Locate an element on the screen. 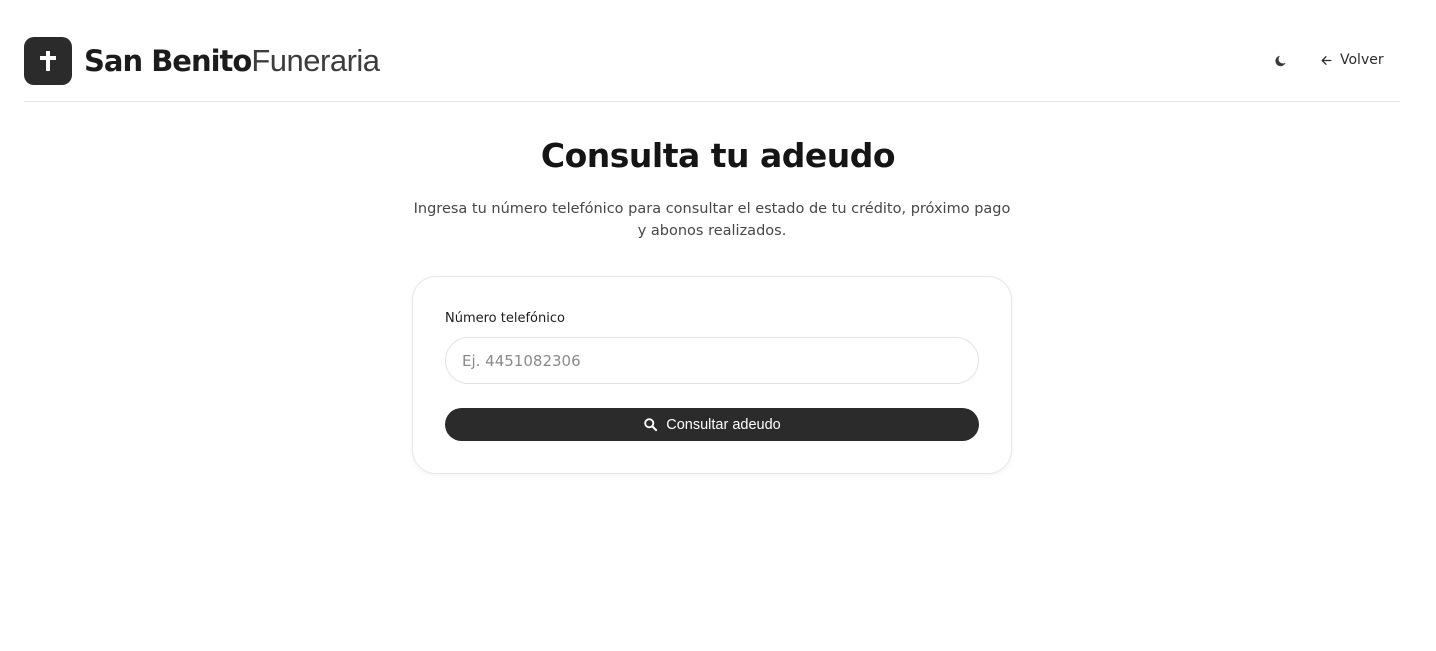  arrow-left-icon is located at coordinates (1326, 60).